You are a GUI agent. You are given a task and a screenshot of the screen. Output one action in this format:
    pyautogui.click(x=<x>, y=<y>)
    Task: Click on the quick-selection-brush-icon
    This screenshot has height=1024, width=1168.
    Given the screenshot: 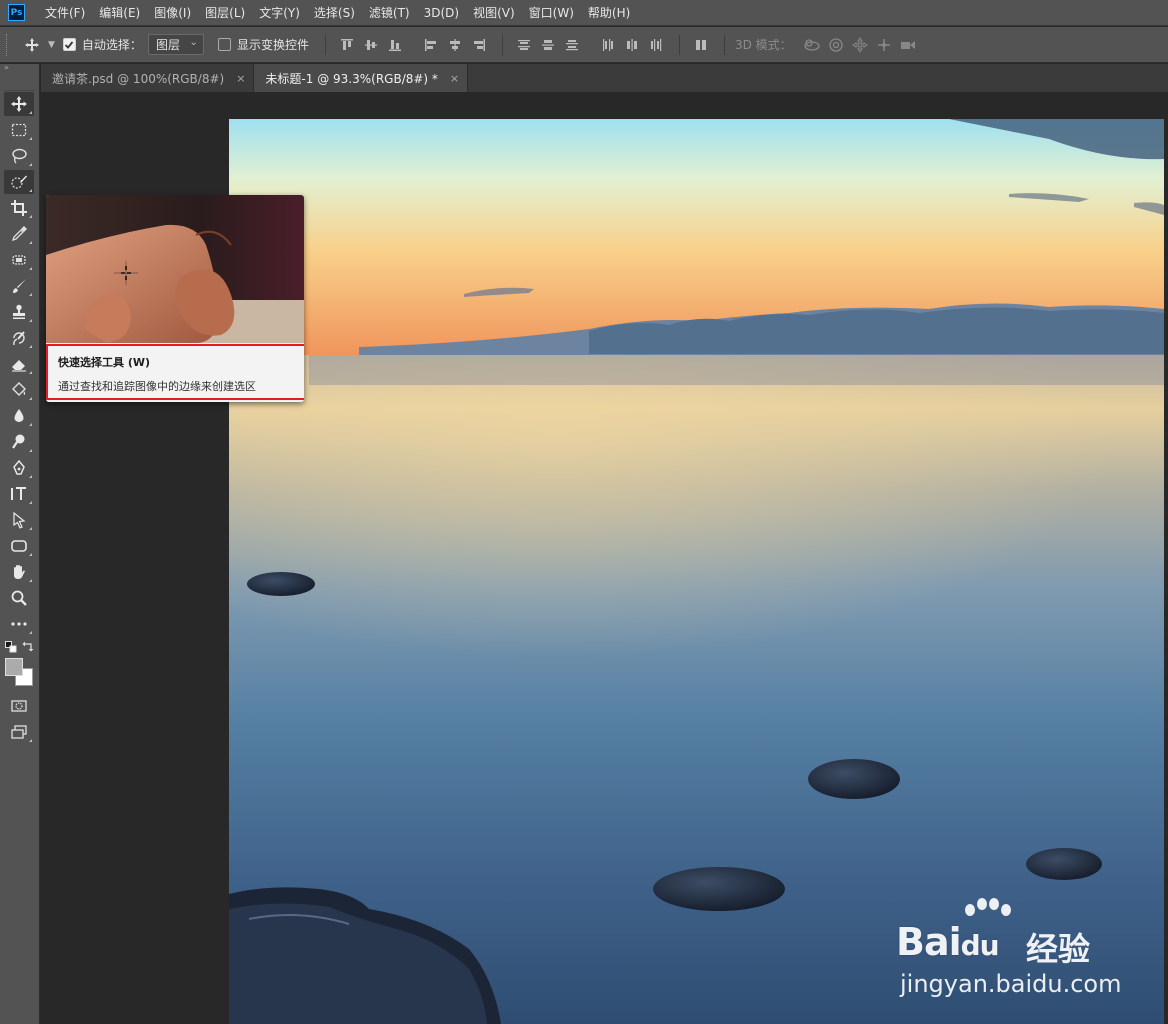 What is the action you would take?
    pyautogui.click(x=19, y=182)
    